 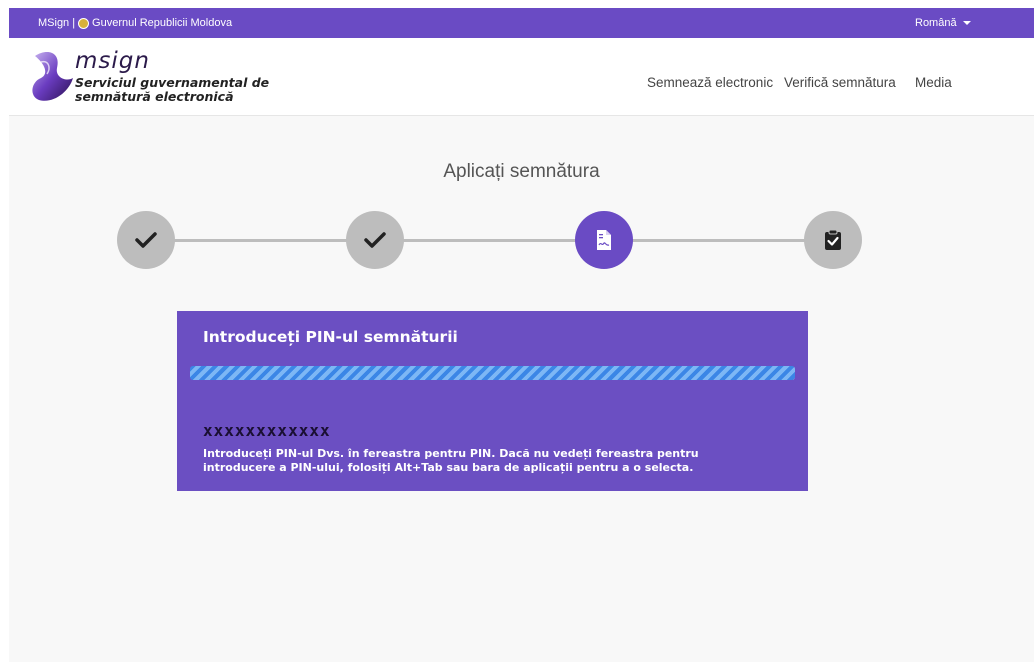 What do you see at coordinates (267, 430) in the screenshot?
I see `pin-mask: xxxxxxxxxxxx` at bounding box center [267, 430].